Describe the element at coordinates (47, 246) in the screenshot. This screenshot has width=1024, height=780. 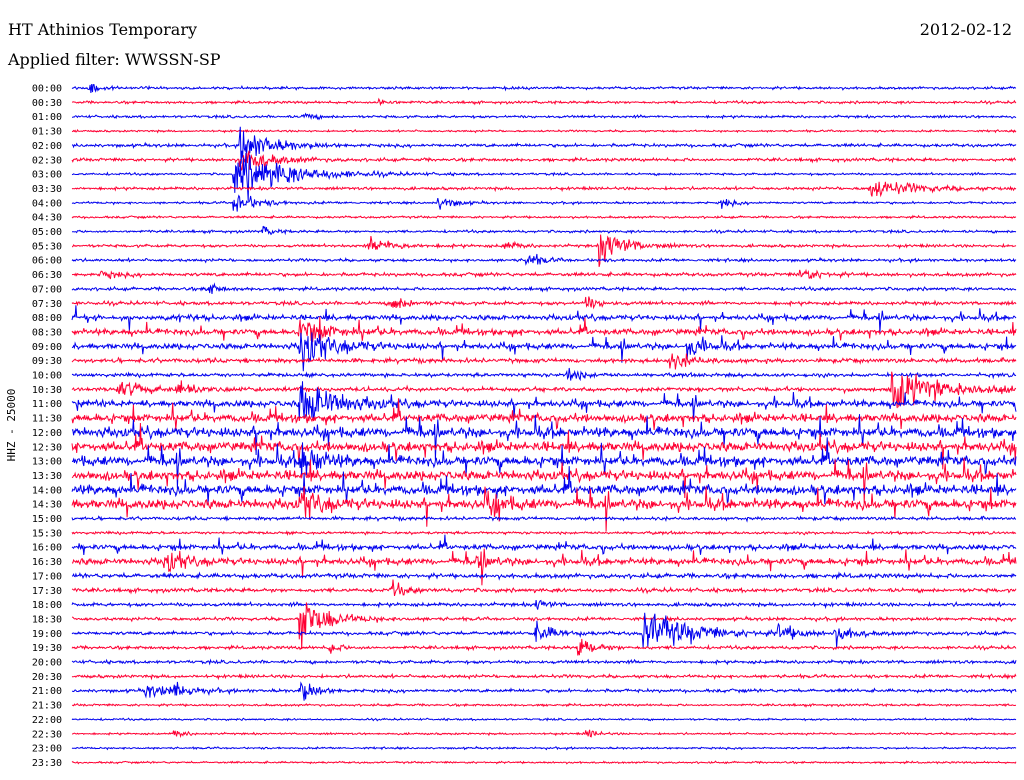
I see `time-label: 05:30` at that location.